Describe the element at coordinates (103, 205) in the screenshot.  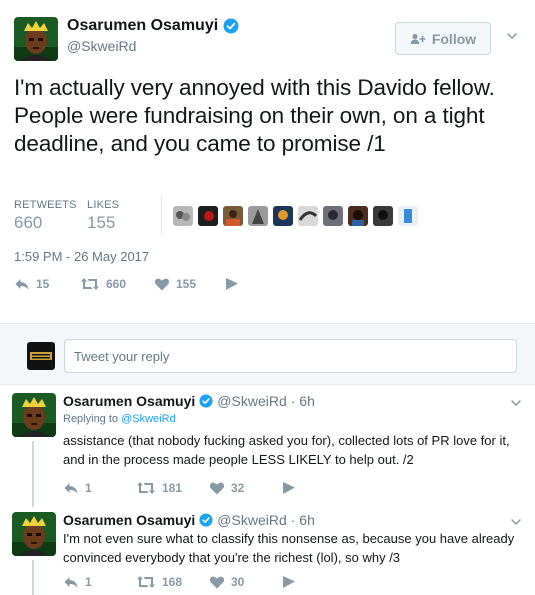
I see `likes-label: LIKES` at that location.